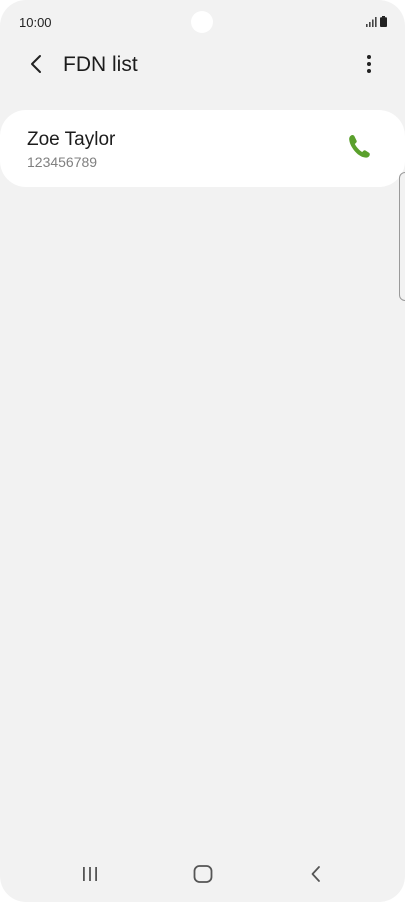 This screenshot has height=902, width=405. I want to click on scrollbar-handle, so click(402, 236).